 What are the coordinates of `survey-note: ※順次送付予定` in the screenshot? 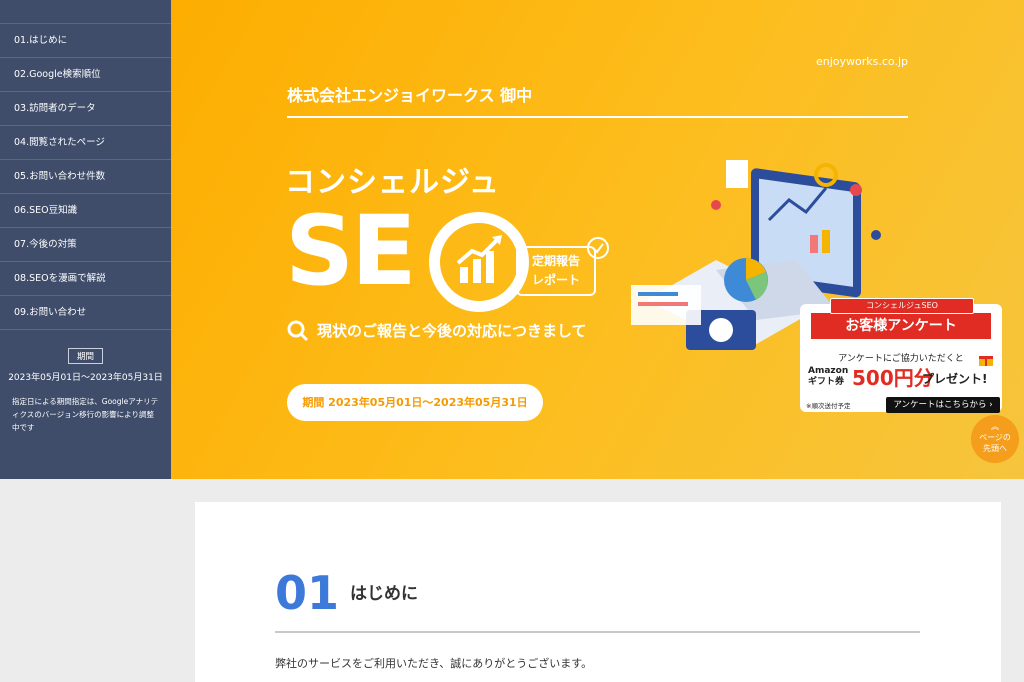 It's located at (828, 406).